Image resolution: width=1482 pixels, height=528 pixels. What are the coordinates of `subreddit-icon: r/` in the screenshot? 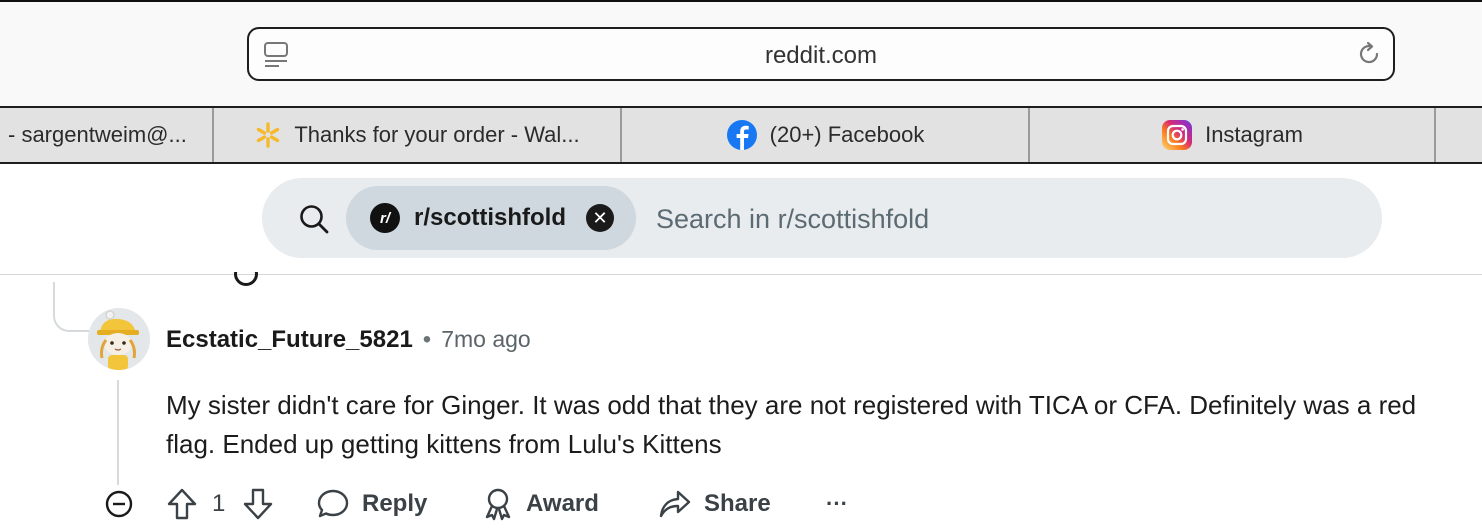 It's located at (385, 218).